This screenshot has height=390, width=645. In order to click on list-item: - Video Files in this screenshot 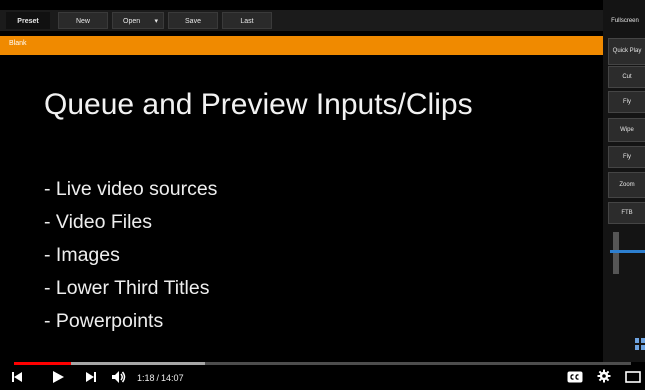, I will do `click(98, 222)`.